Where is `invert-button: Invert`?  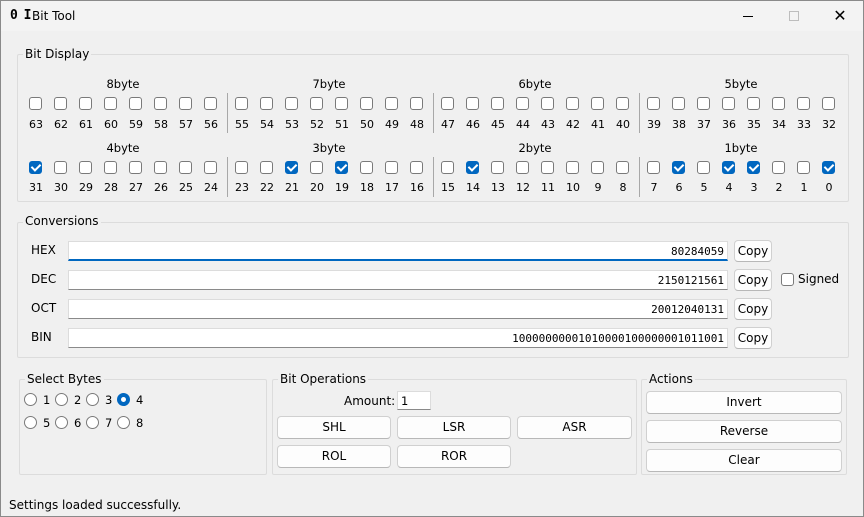 invert-button: Invert is located at coordinates (744, 402).